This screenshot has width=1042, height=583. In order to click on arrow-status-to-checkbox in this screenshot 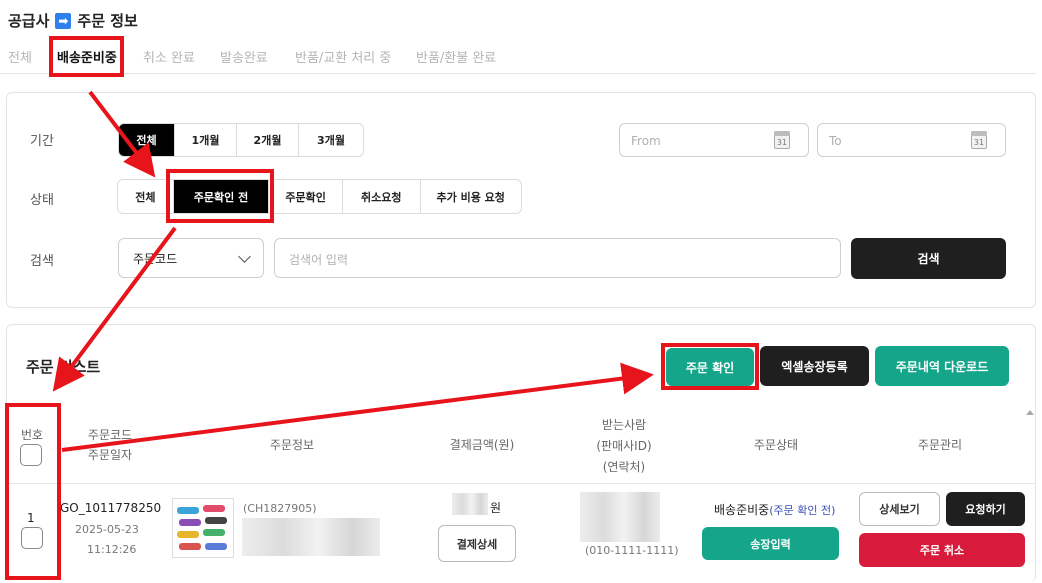, I will do `click(114, 309)`.